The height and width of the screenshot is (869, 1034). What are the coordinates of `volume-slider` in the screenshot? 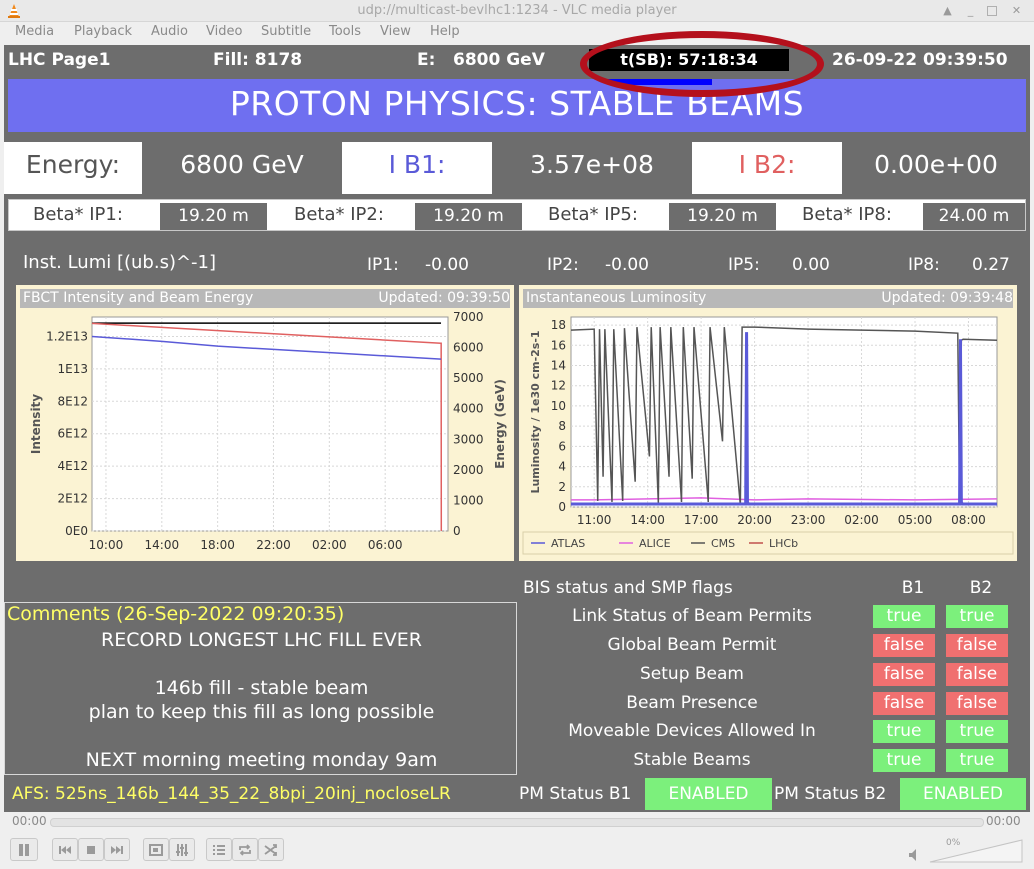 It's located at (976, 851).